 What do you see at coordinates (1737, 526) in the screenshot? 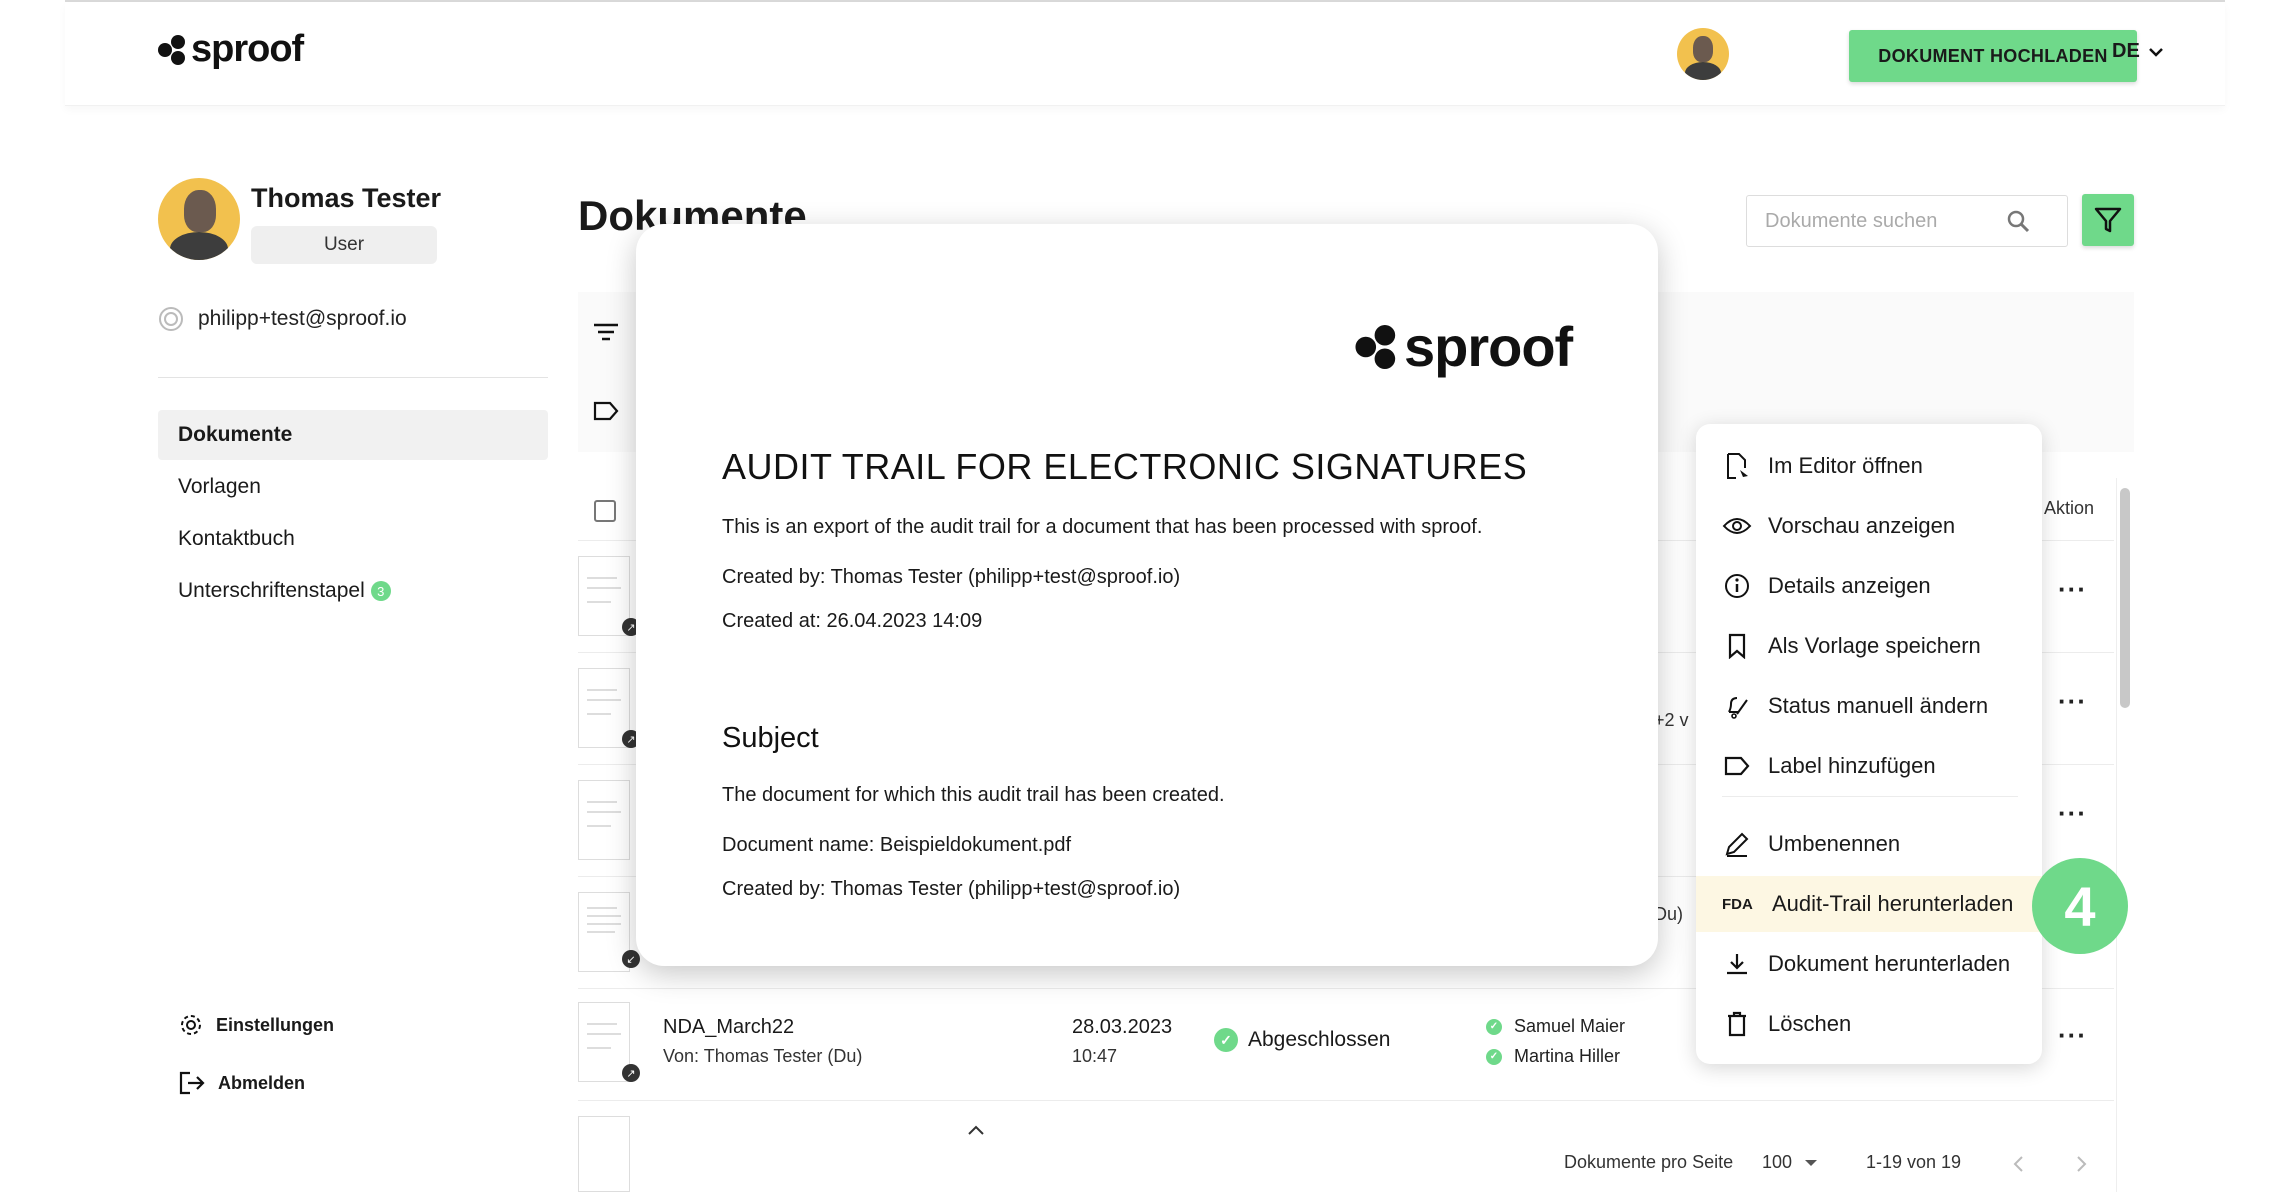
I see `eye-icon` at bounding box center [1737, 526].